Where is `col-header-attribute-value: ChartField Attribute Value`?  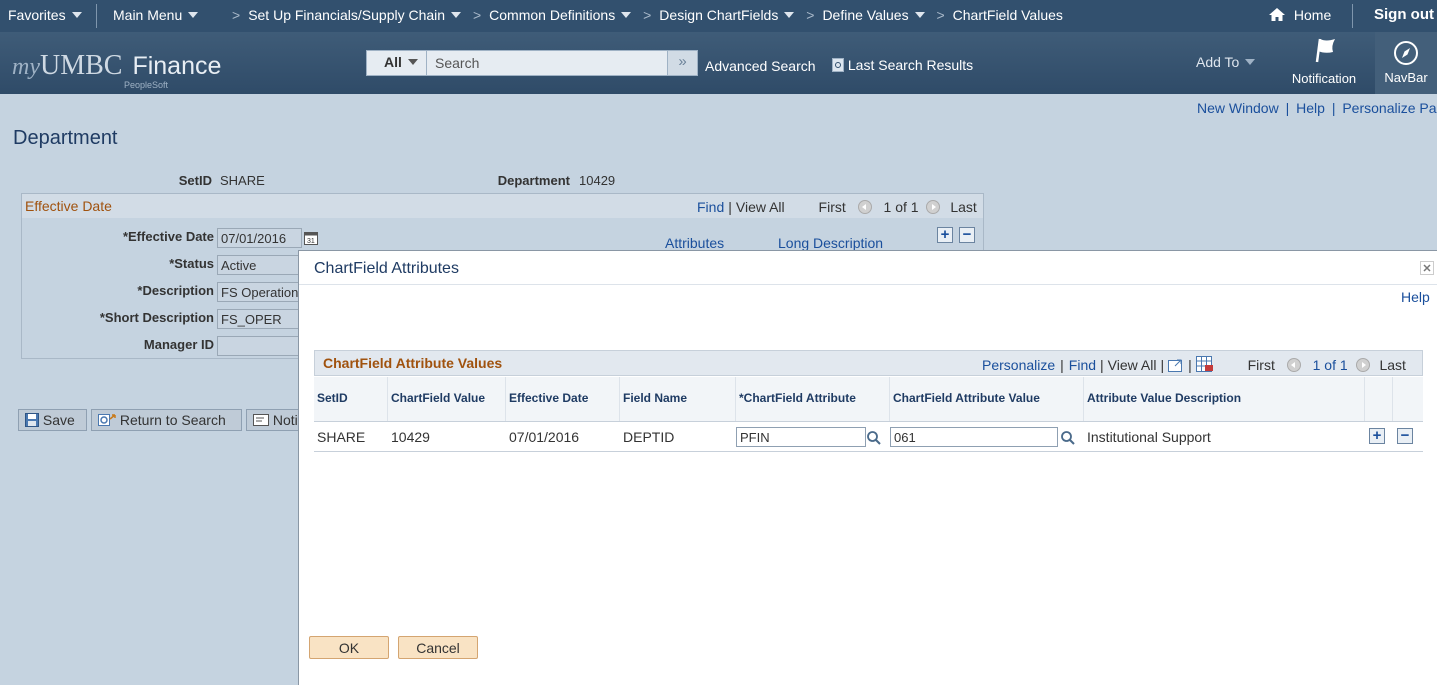 col-header-attribute-value: ChartField Attribute Value is located at coordinates (987, 399).